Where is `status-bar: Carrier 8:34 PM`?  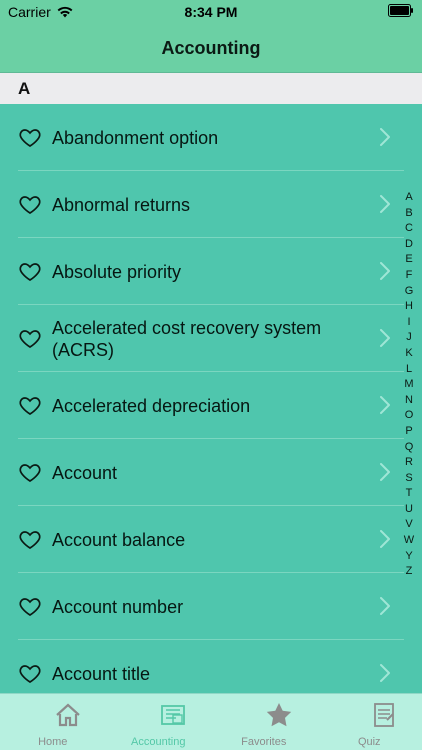
status-bar: Carrier 8:34 PM is located at coordinates (211, 12).